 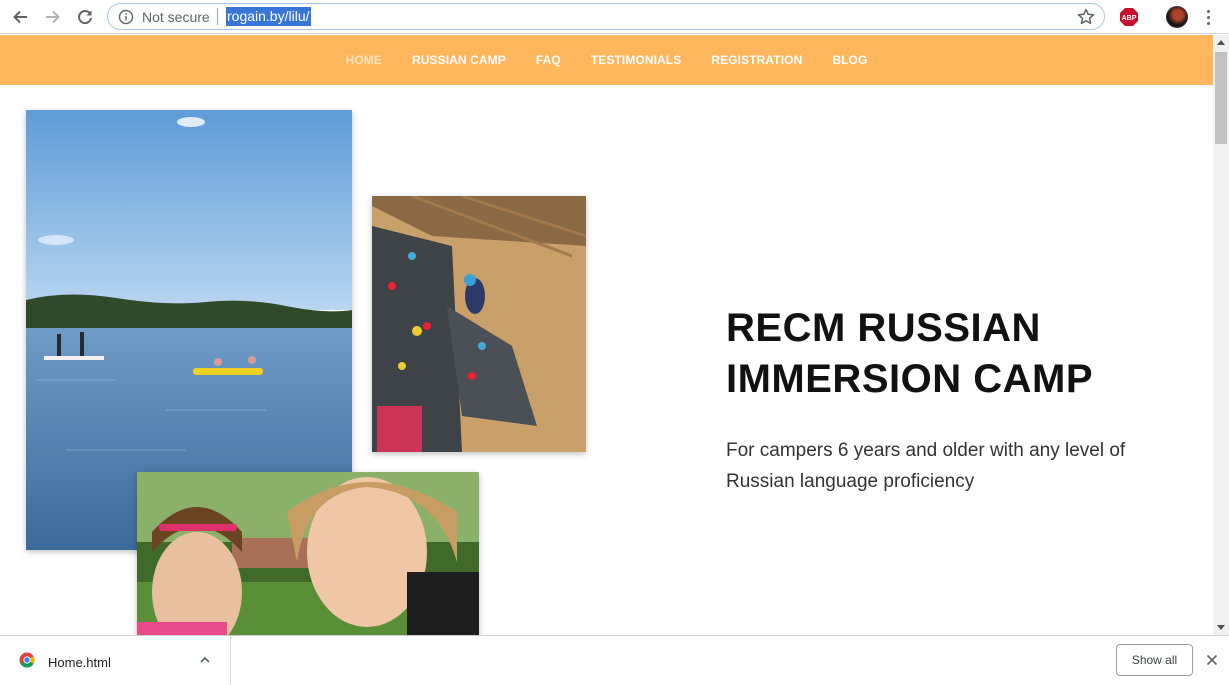 What do you see at coordinates (459, 60) in the screenshot?
I see `nav-russian-camp: RUSSIAN CAMP` at bounding box center [459, 60].